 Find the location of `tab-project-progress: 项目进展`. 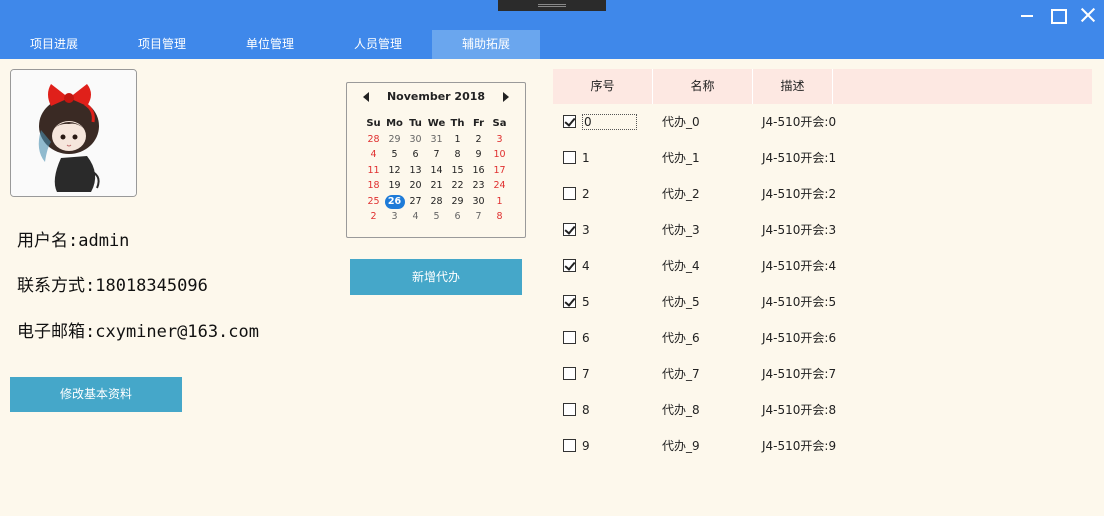

tab-project-progress: 项目进展 is located at coordinates (54, 44).